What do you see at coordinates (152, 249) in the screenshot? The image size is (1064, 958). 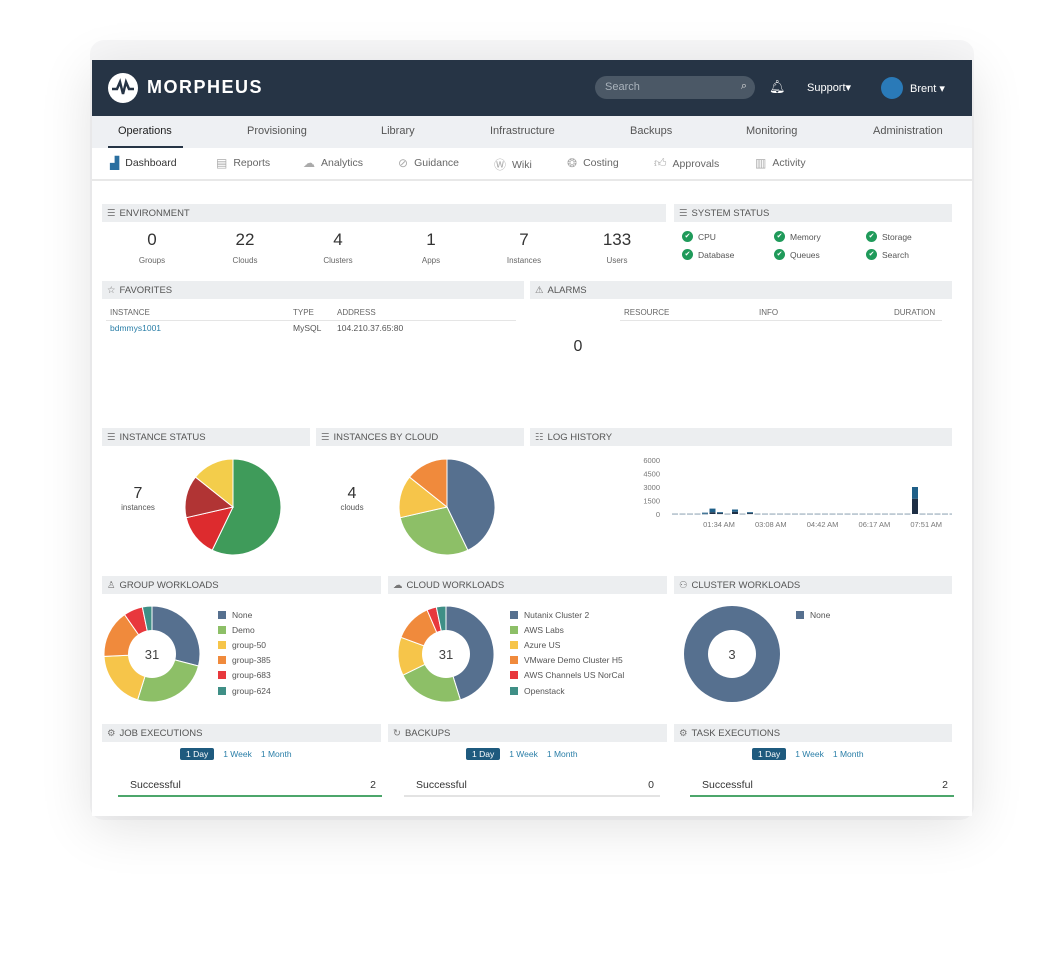 I see `env-stat-groups: 0 Groups` at bounding box center [152, 249].